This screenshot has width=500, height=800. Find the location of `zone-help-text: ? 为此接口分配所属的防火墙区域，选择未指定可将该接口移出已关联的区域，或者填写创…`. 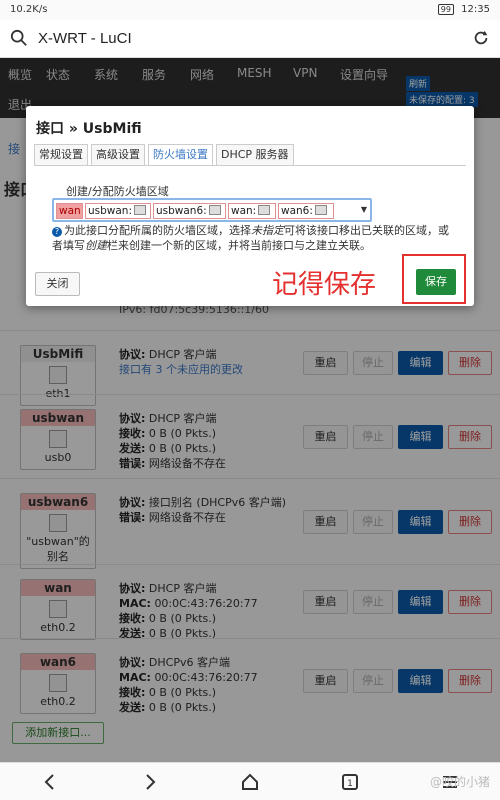

zone-help-text: ? 为此接口分配所属的防火墙区域，选择未指定可将该接口移出已关联的区域，或者填写创… is located at coordinates (250, 238).